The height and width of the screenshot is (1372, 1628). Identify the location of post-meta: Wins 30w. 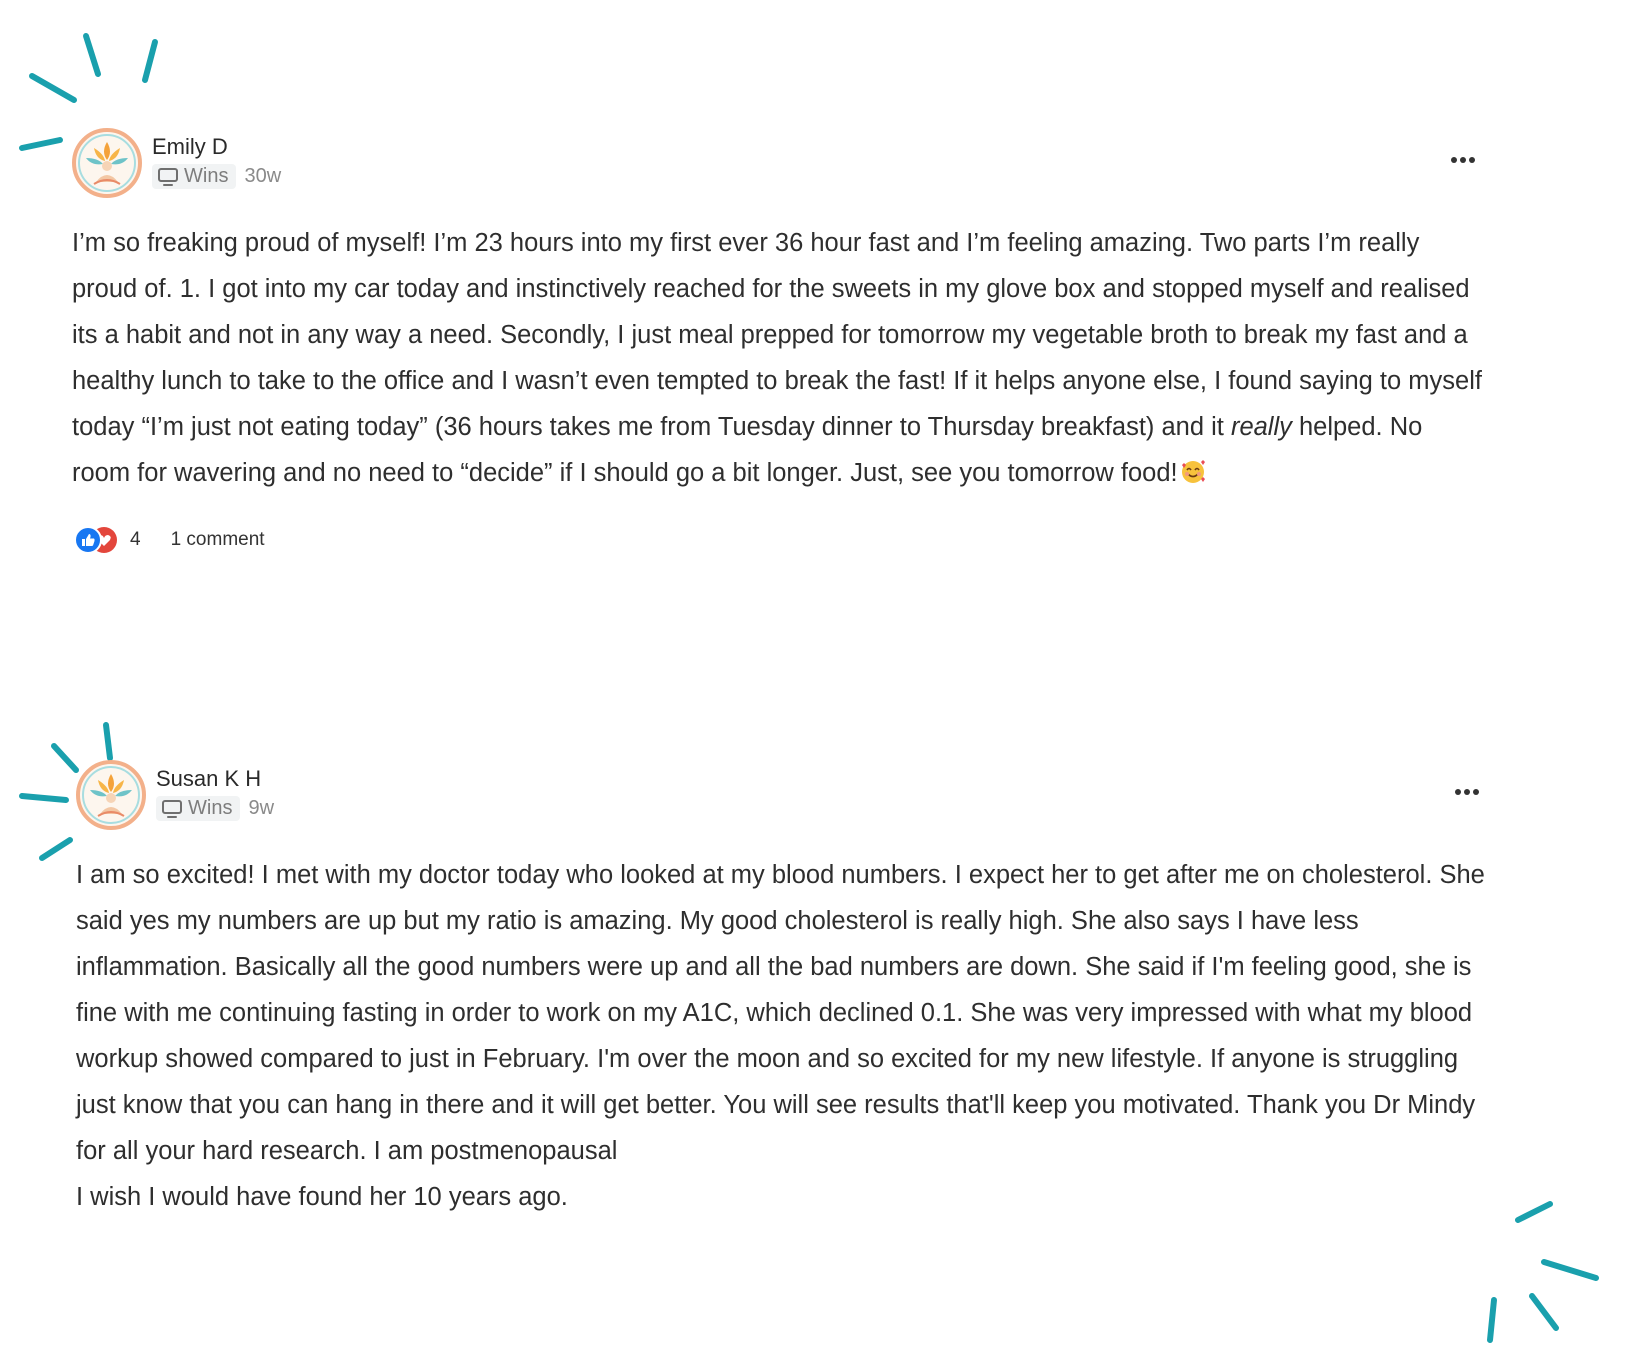
(216, 176).